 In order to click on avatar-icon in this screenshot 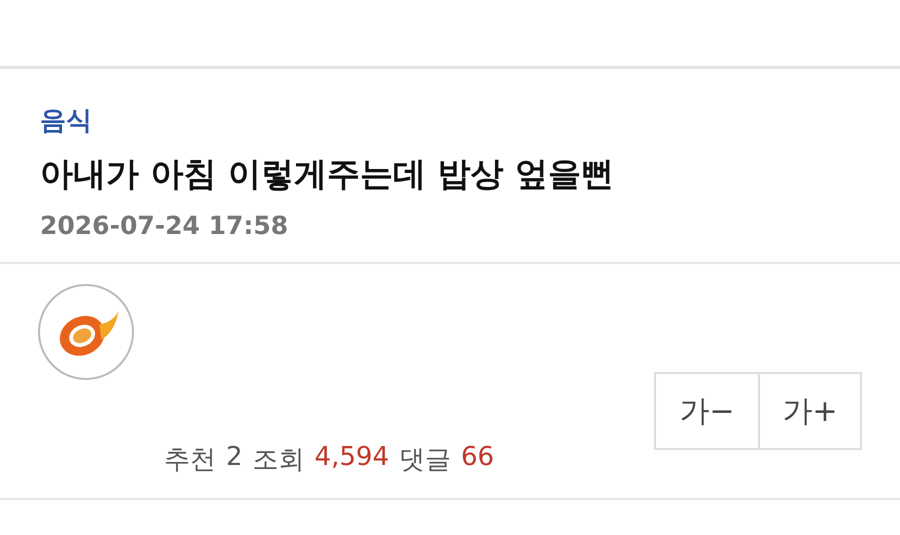, I will do `click(86, 332)`.